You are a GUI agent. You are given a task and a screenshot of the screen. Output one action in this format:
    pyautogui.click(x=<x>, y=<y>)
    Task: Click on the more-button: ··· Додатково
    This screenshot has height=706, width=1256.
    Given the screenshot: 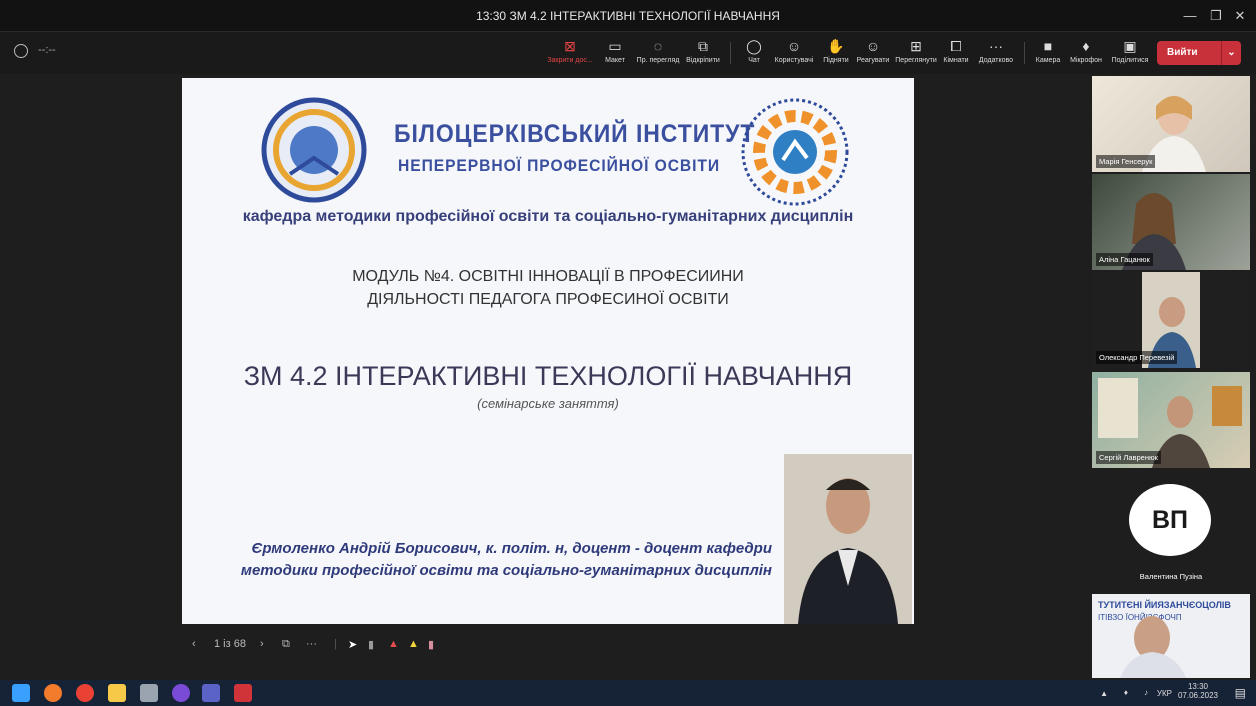 What is the action you would take?
    pyautogui.click(x=996, y=55)
    